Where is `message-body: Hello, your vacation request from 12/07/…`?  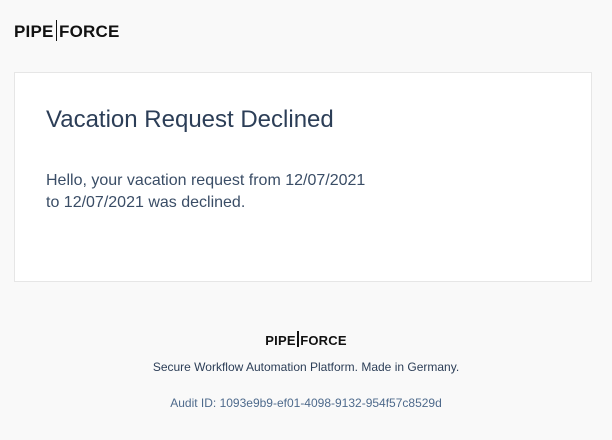
message-body: Hello, your vacation request from 12/07/… is located at coordinates (216, 192).